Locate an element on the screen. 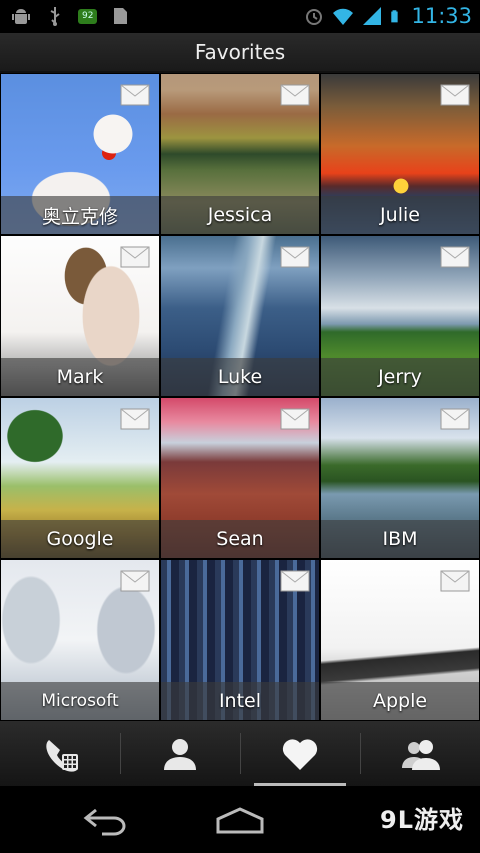  contact-name: Google is located at coordinates (80, 539).